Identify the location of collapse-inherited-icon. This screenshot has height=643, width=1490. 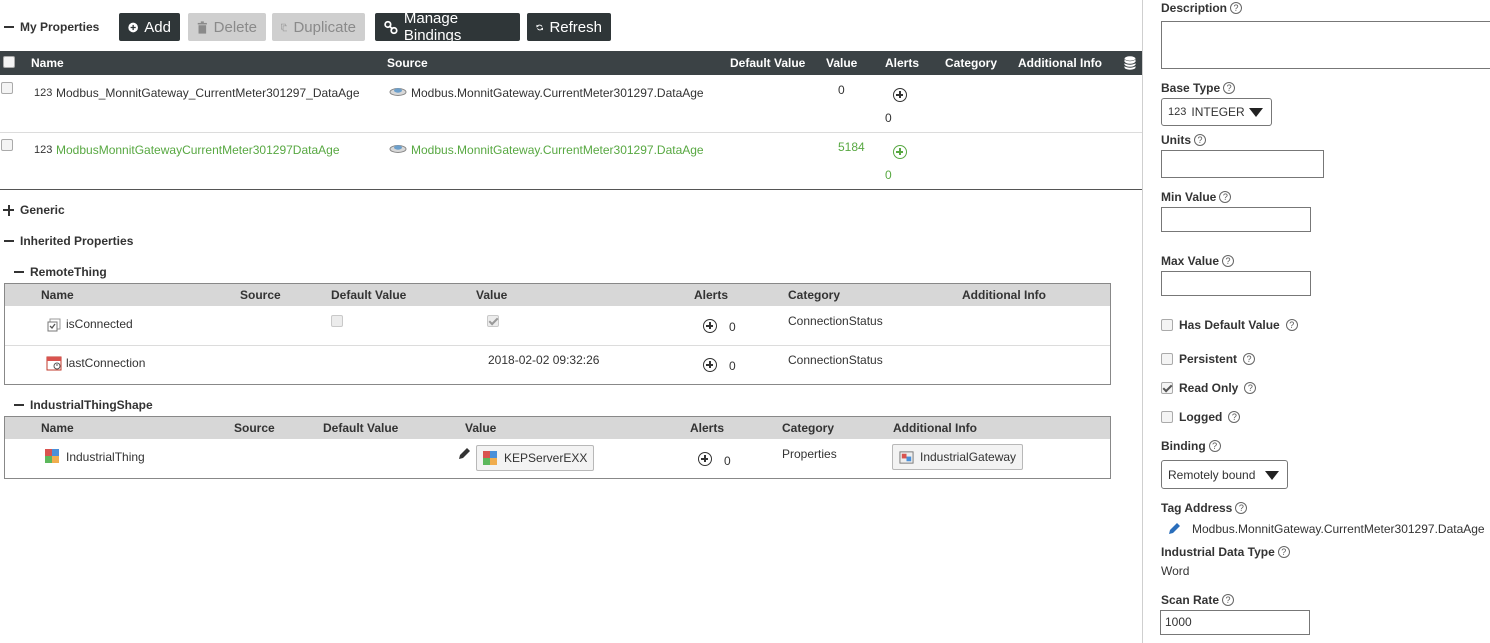
(9, 241).